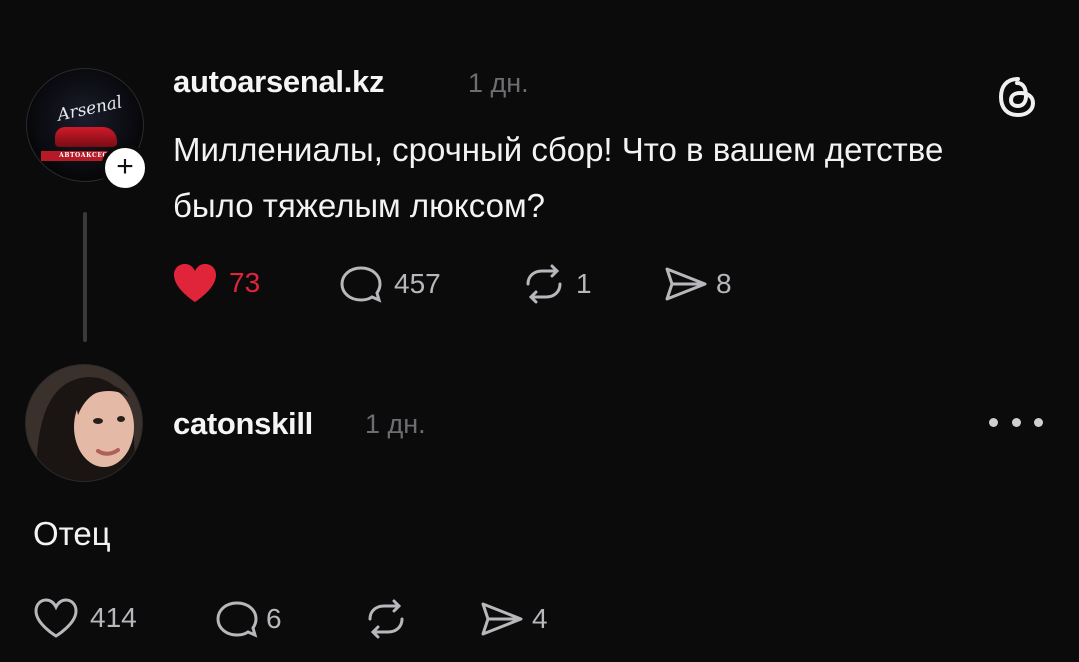  I want to click on reply-comment-count: 6, so click(274, 618).